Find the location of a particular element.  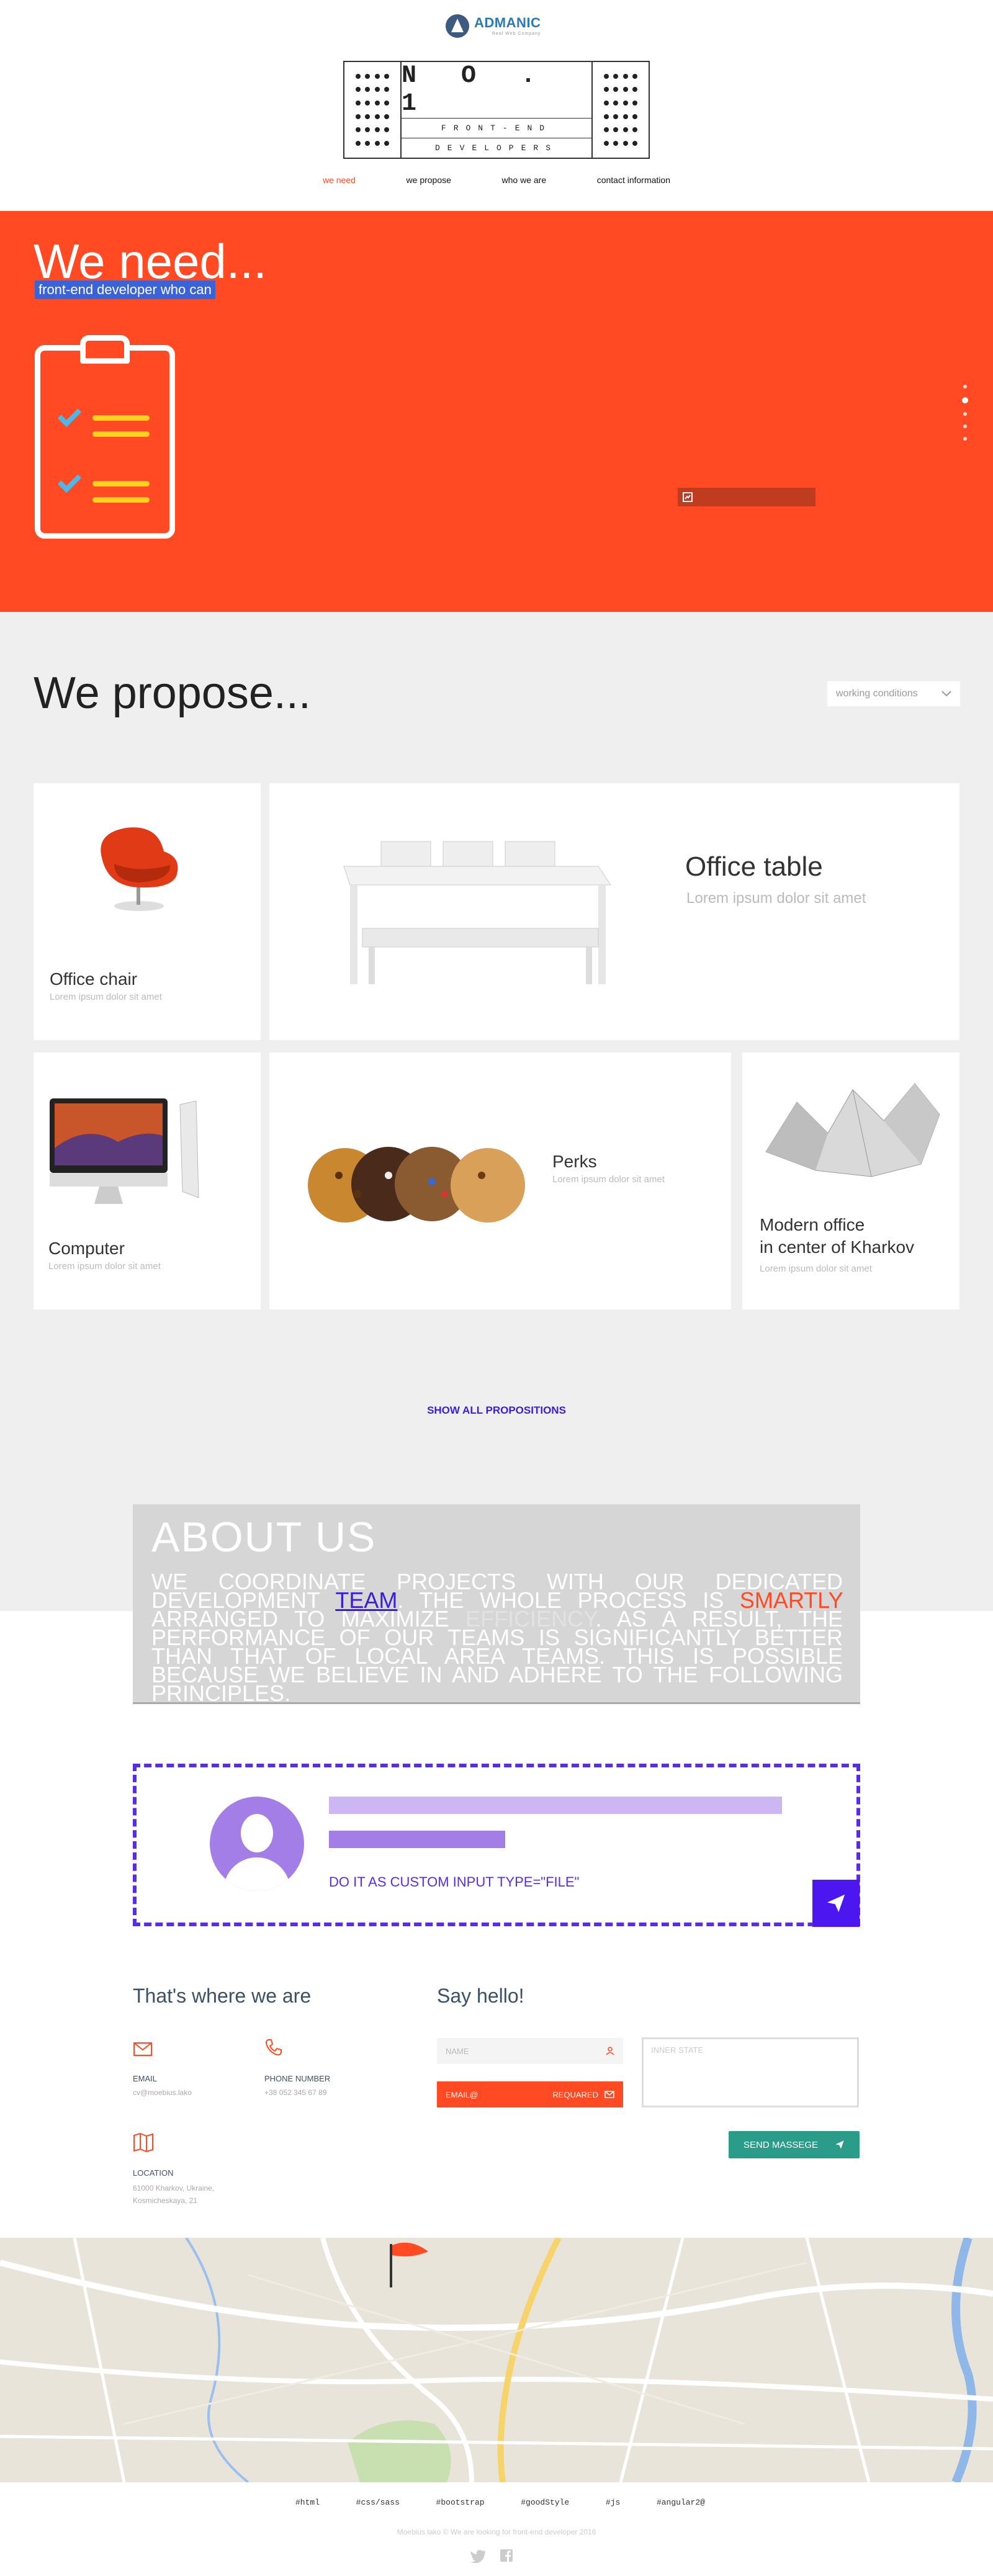

nav-item-who-we-are: who we are is located at coordinates (524, 180).